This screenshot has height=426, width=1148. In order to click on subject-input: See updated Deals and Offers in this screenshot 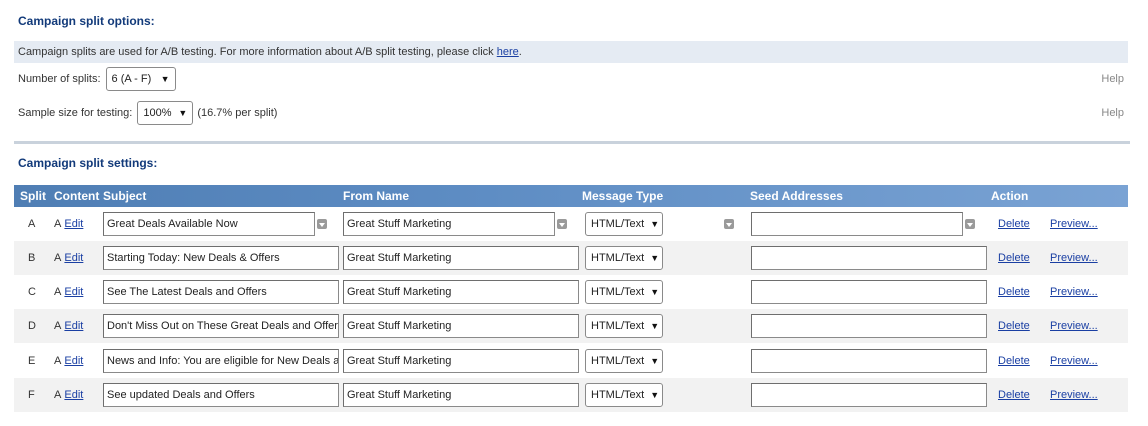, I will do `click(221, 395)`.